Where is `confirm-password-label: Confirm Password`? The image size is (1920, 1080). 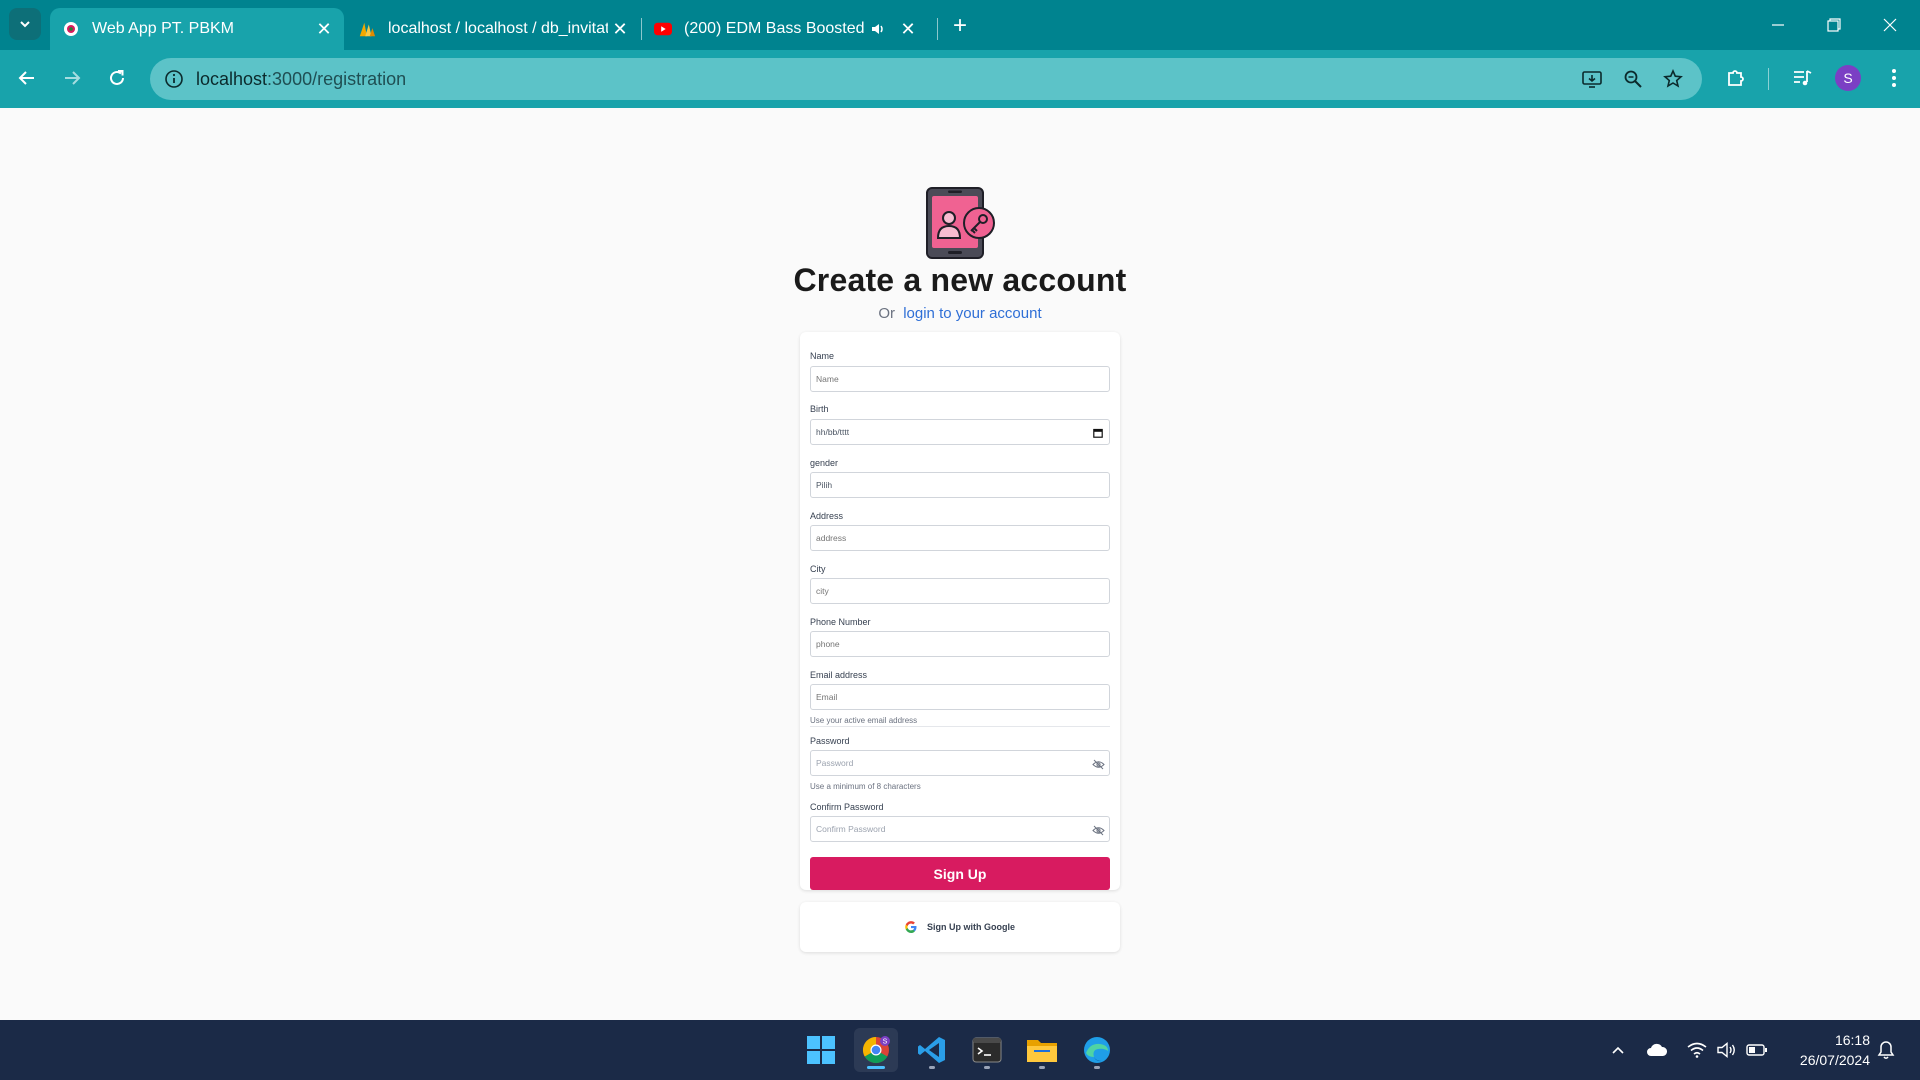
confirm-password-label: Confirm Password is located at coordinates (847, 807).